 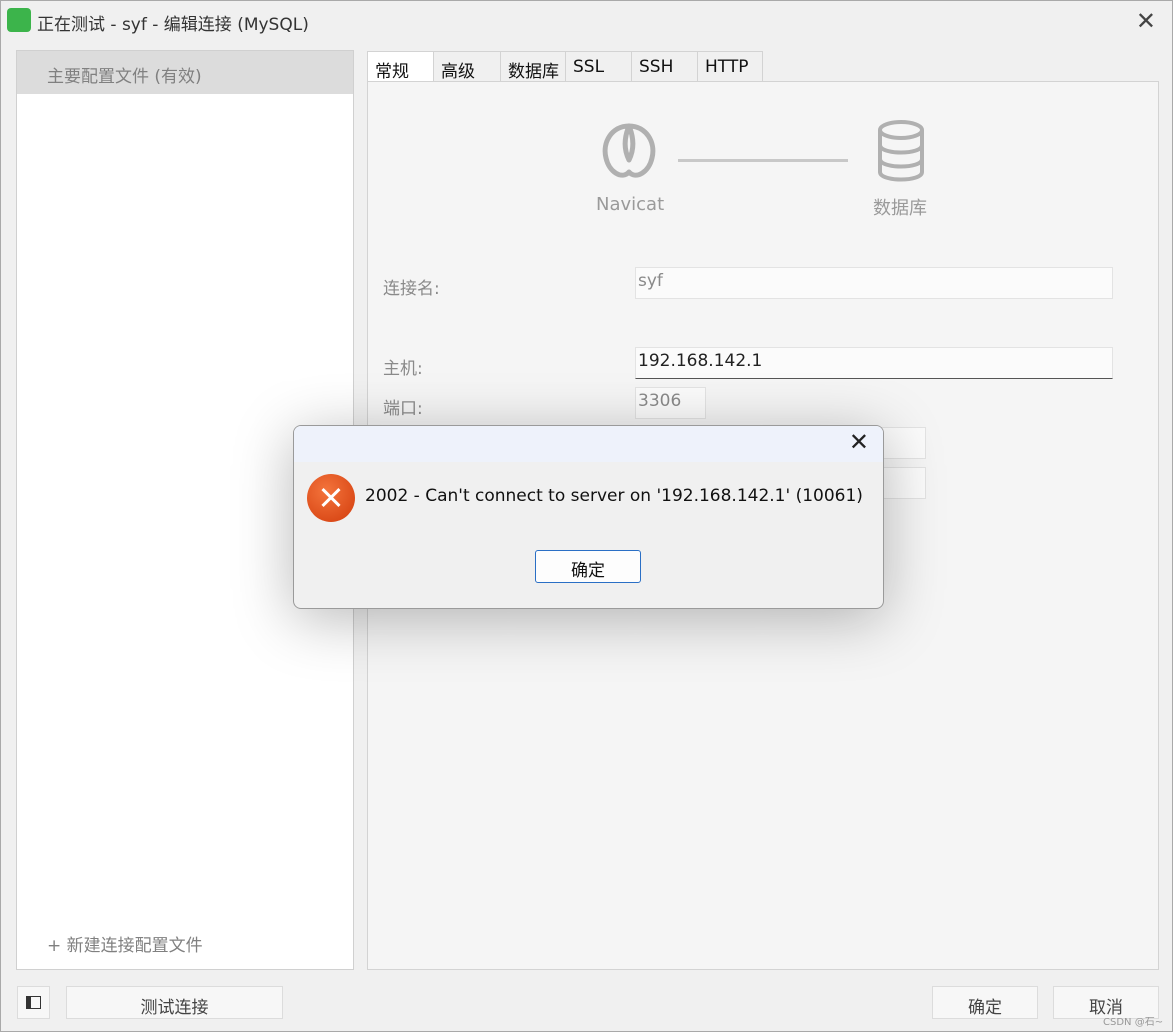 I want to click on window-title: 正在测试 - syf - 编辑连接 (MySQL), so click(x=173, y=25).